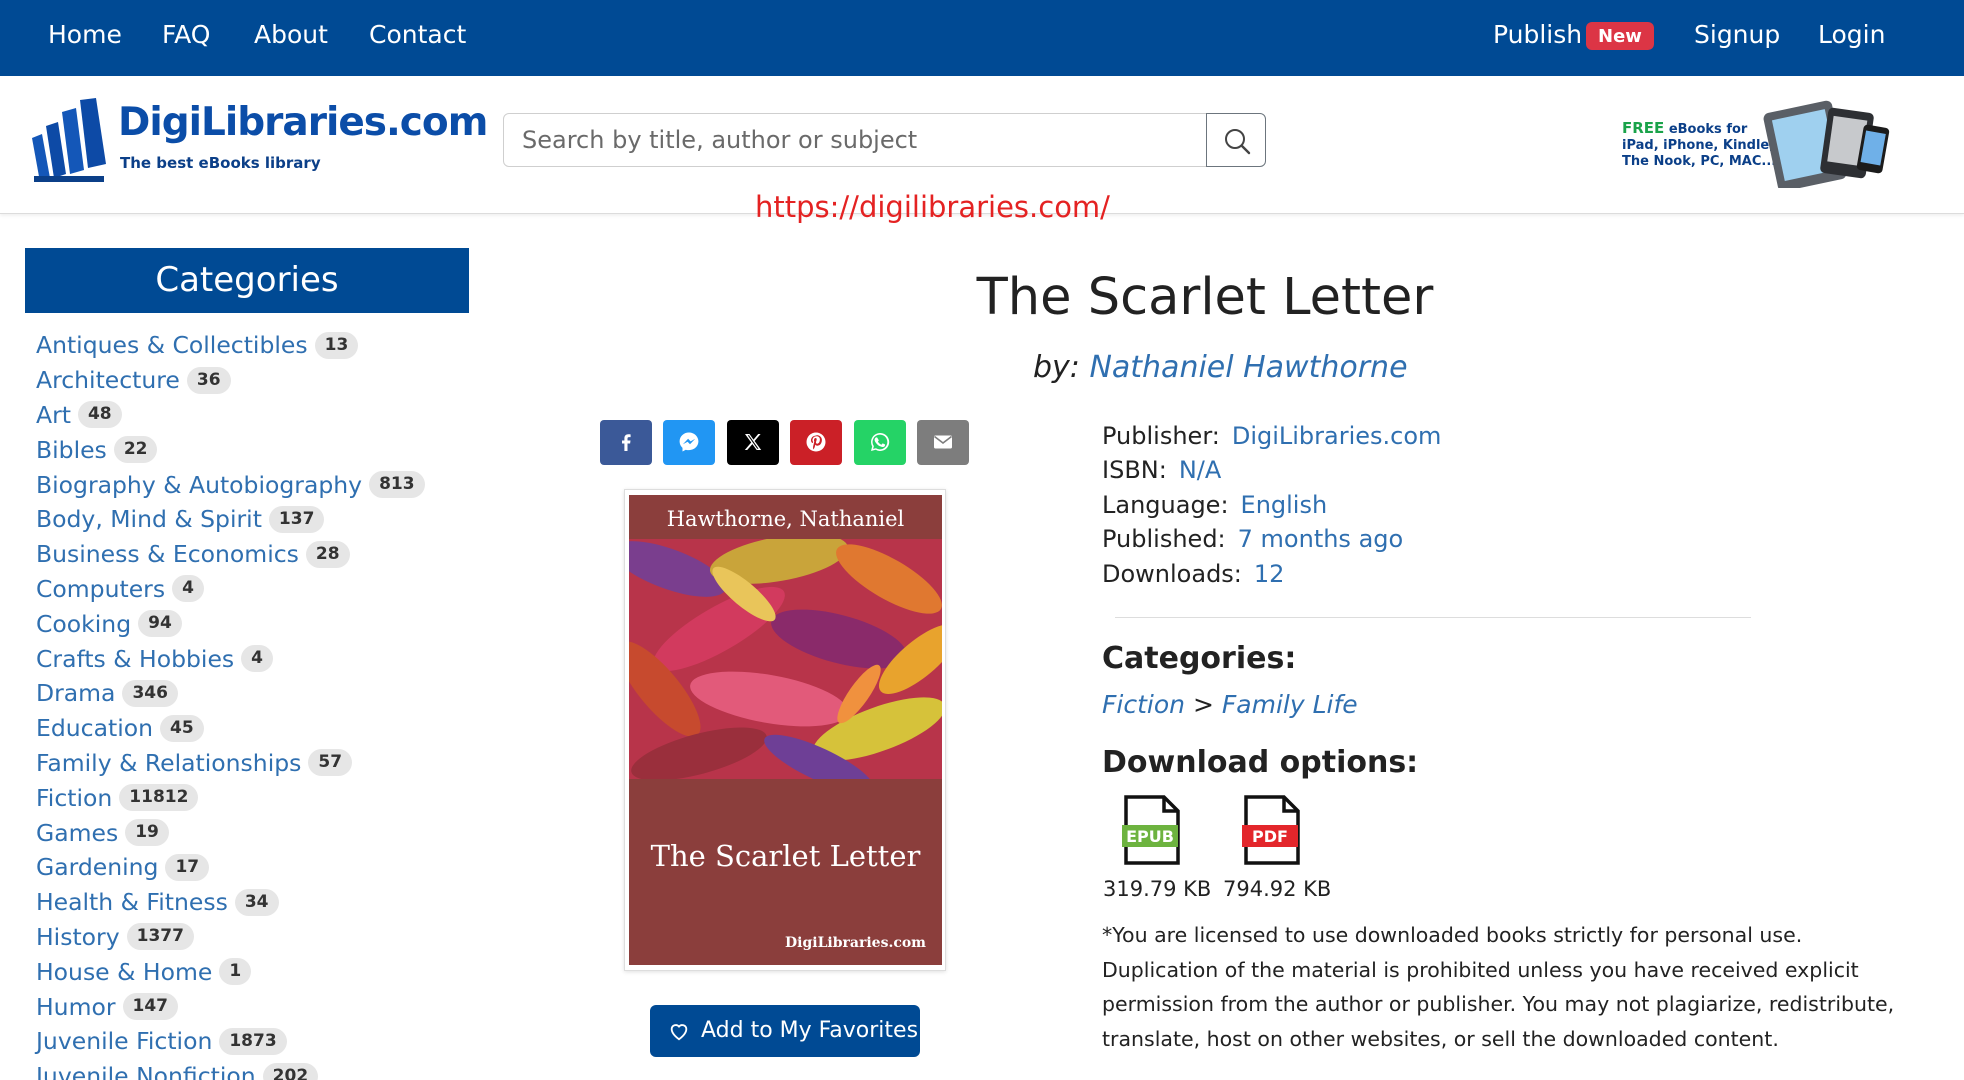 The width and height of the screenshot is (1964, 1080). What do you see at coordinates (417, 35) in the screenshot?
I see `nav-contact-link: Contact` at bounding box center [417, 35].